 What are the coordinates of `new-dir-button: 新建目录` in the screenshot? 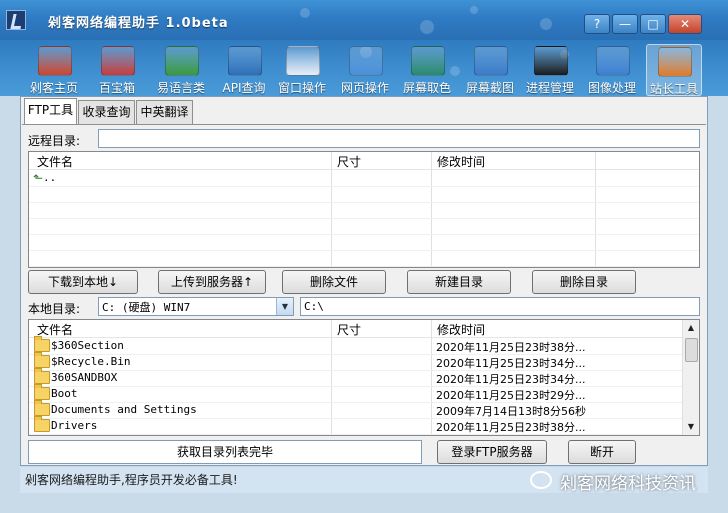 It's located at (459, 282).